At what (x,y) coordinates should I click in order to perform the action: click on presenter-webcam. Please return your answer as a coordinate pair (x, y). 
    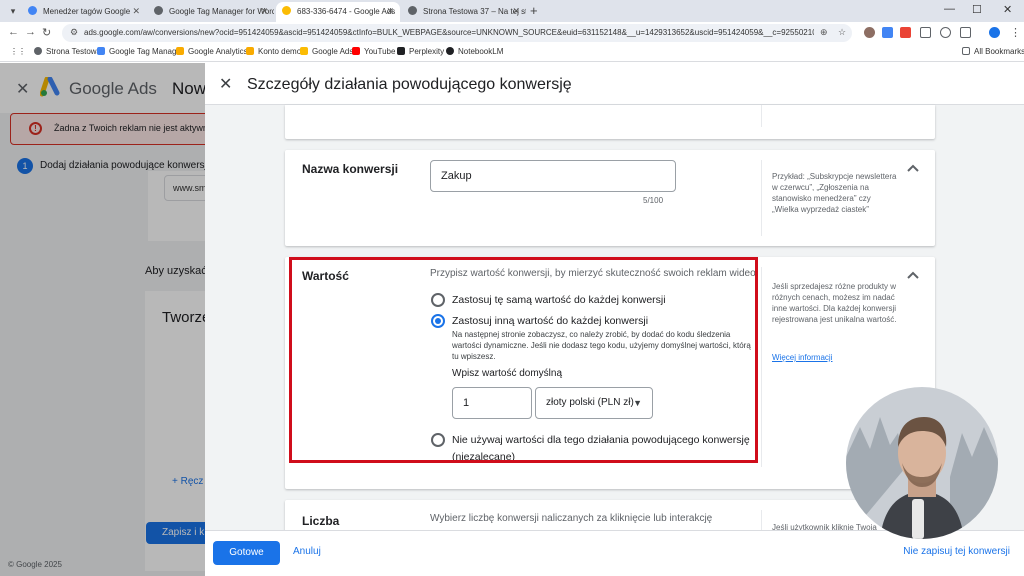
    Looking at the image, I should click on (922, 463).